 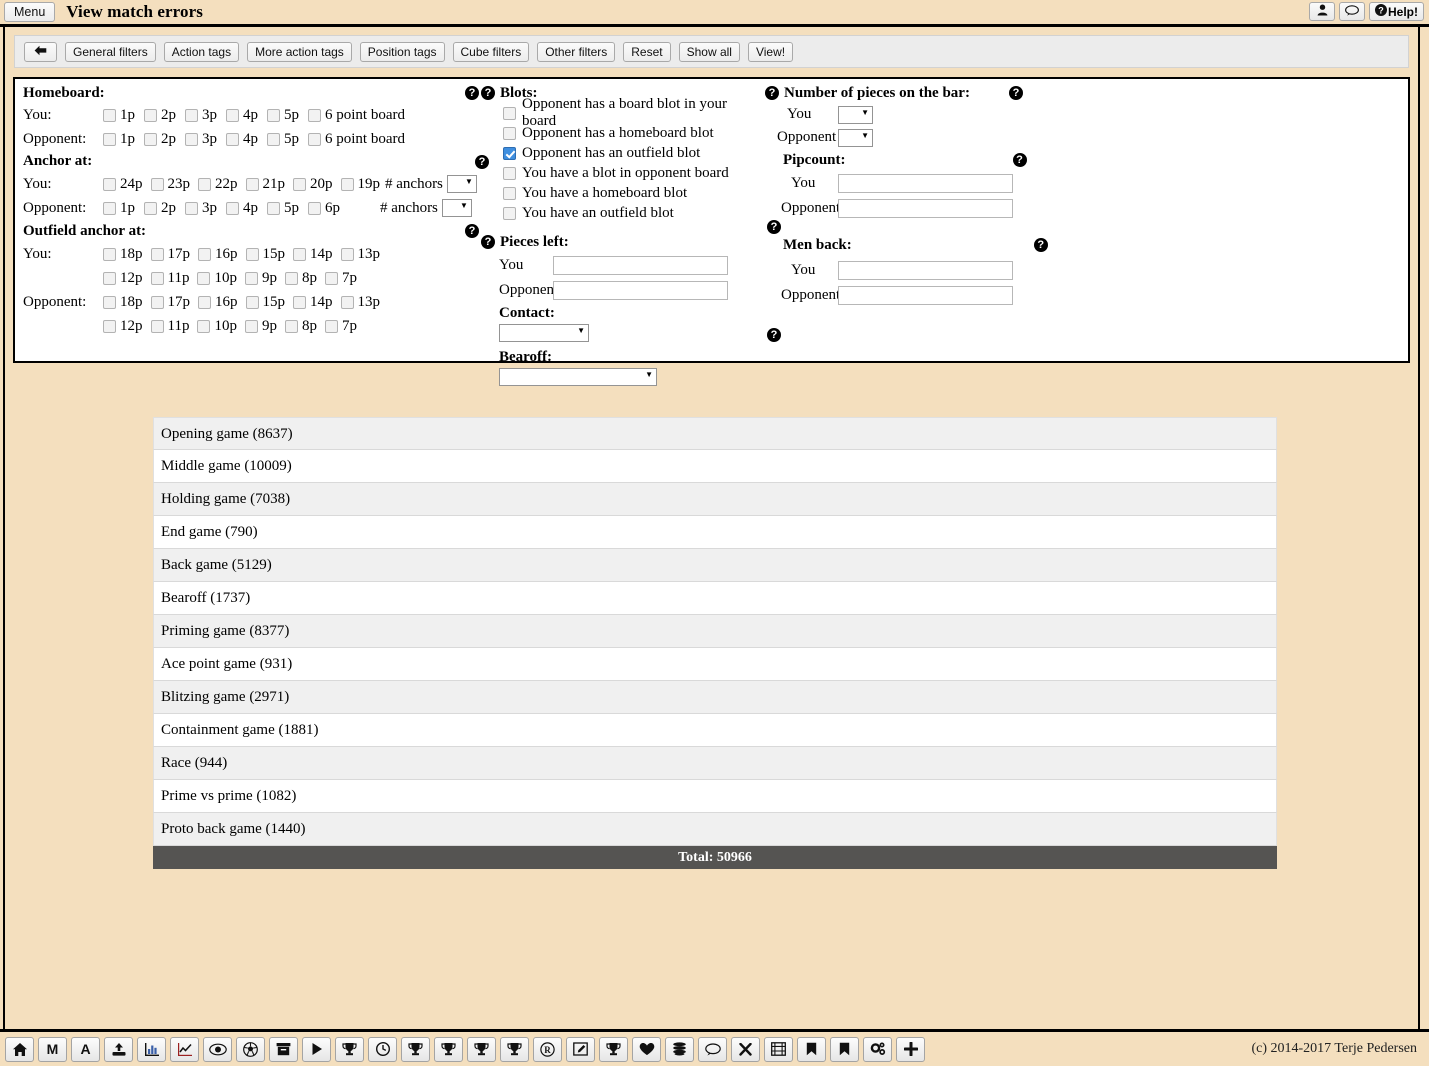 I want to click on blots-you-opponent-board-blot-checkbox, so click(x=509, y=173).